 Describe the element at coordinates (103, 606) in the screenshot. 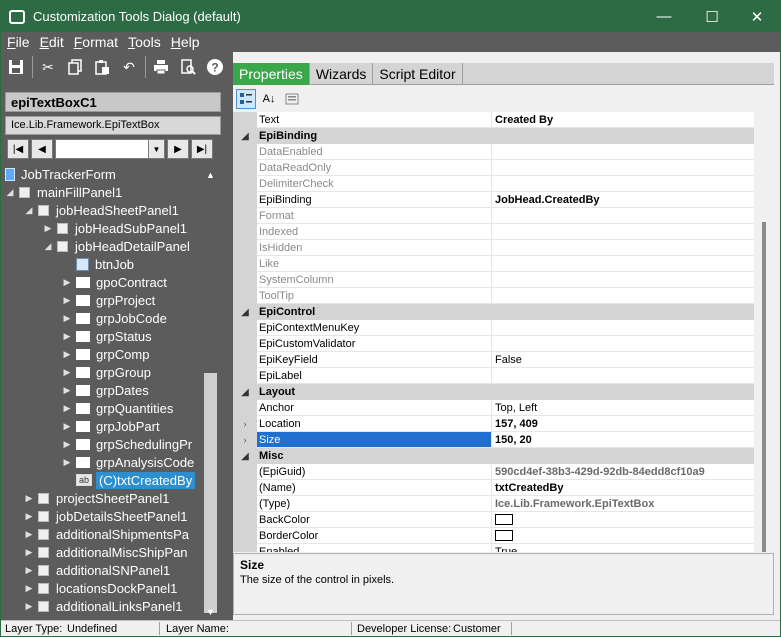

I see `tree-node: ▶ additionalLinksPanel1` at that location.